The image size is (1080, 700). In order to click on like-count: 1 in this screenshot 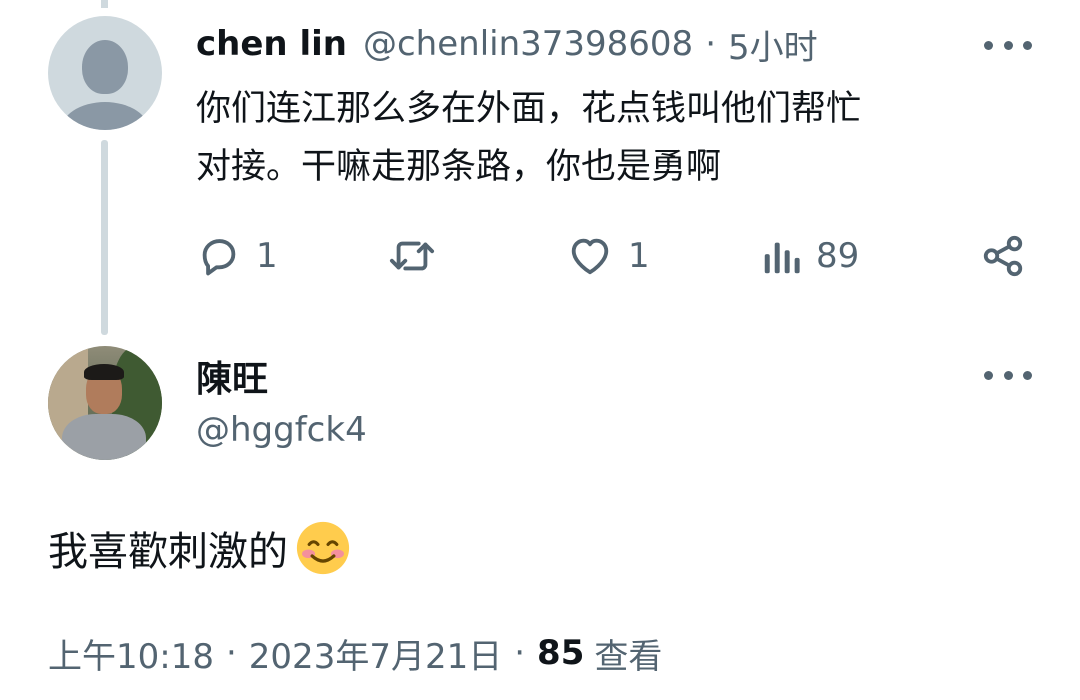, I will do `click(639, 256)`.